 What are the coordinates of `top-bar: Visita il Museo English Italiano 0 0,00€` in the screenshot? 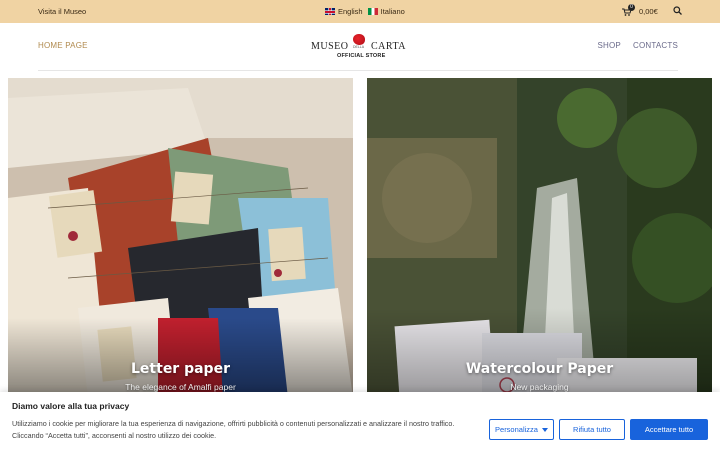 It's located at (360, 11).